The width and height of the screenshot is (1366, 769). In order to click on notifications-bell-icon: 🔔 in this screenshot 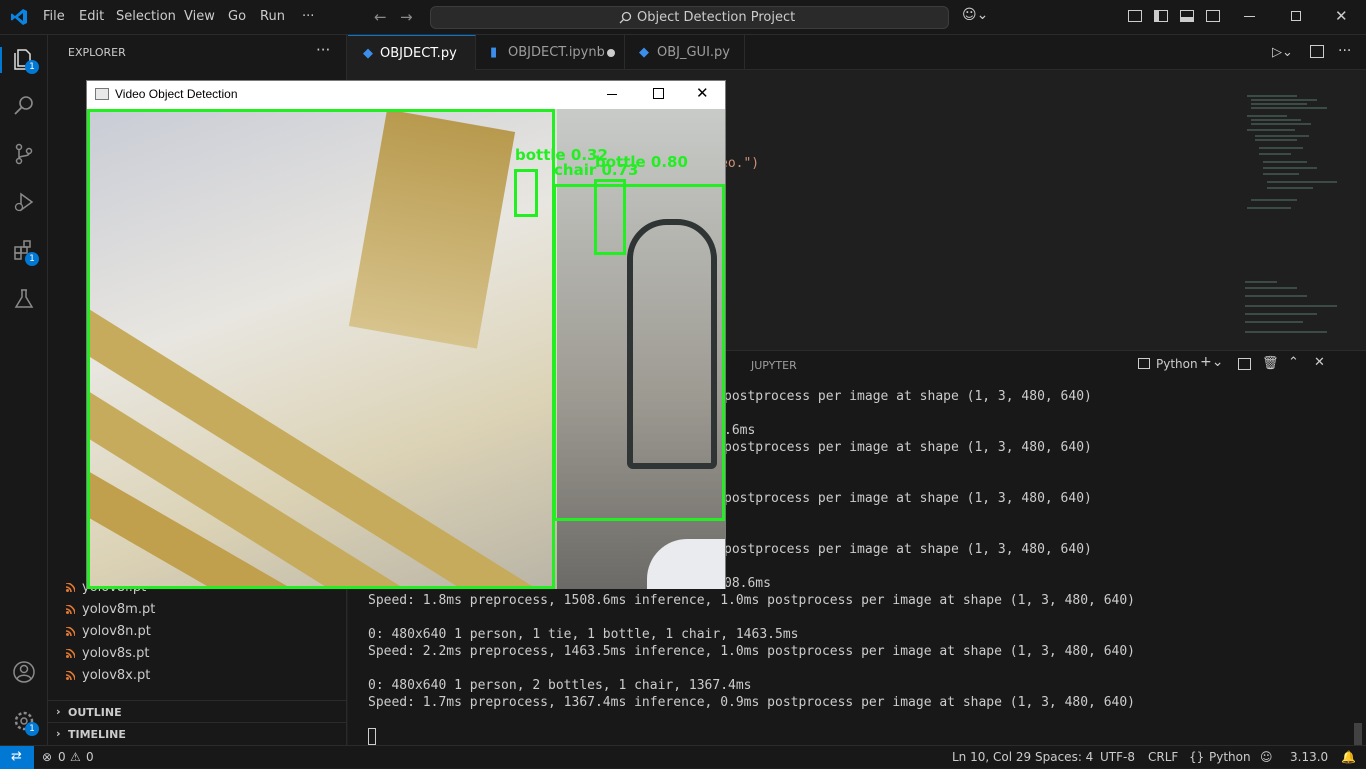, I will do `click(1348, 757)`.